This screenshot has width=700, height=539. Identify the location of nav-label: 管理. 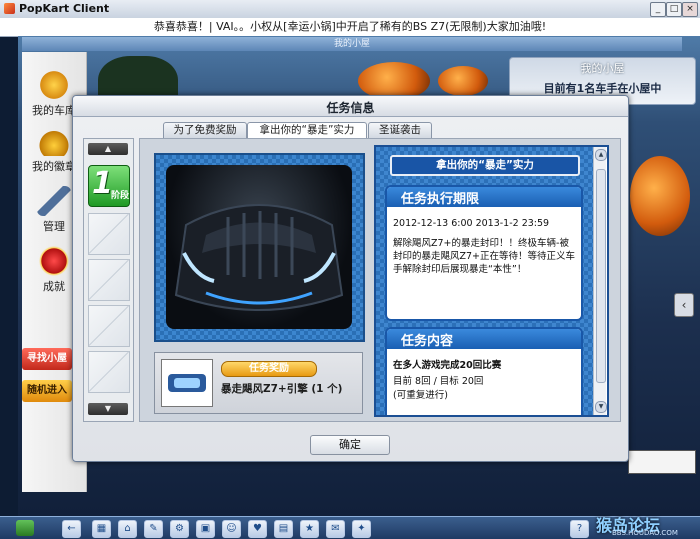
(54, 226).